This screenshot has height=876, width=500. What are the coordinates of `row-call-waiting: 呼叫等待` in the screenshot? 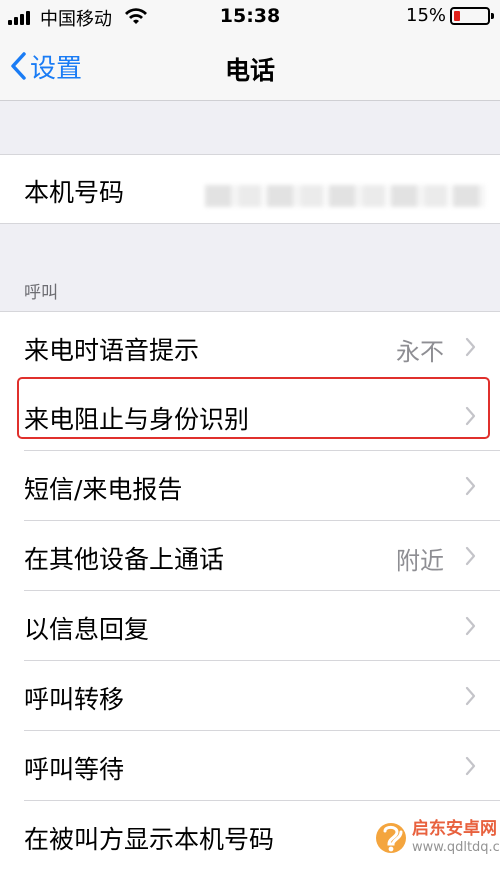 It's located at (250, 766).